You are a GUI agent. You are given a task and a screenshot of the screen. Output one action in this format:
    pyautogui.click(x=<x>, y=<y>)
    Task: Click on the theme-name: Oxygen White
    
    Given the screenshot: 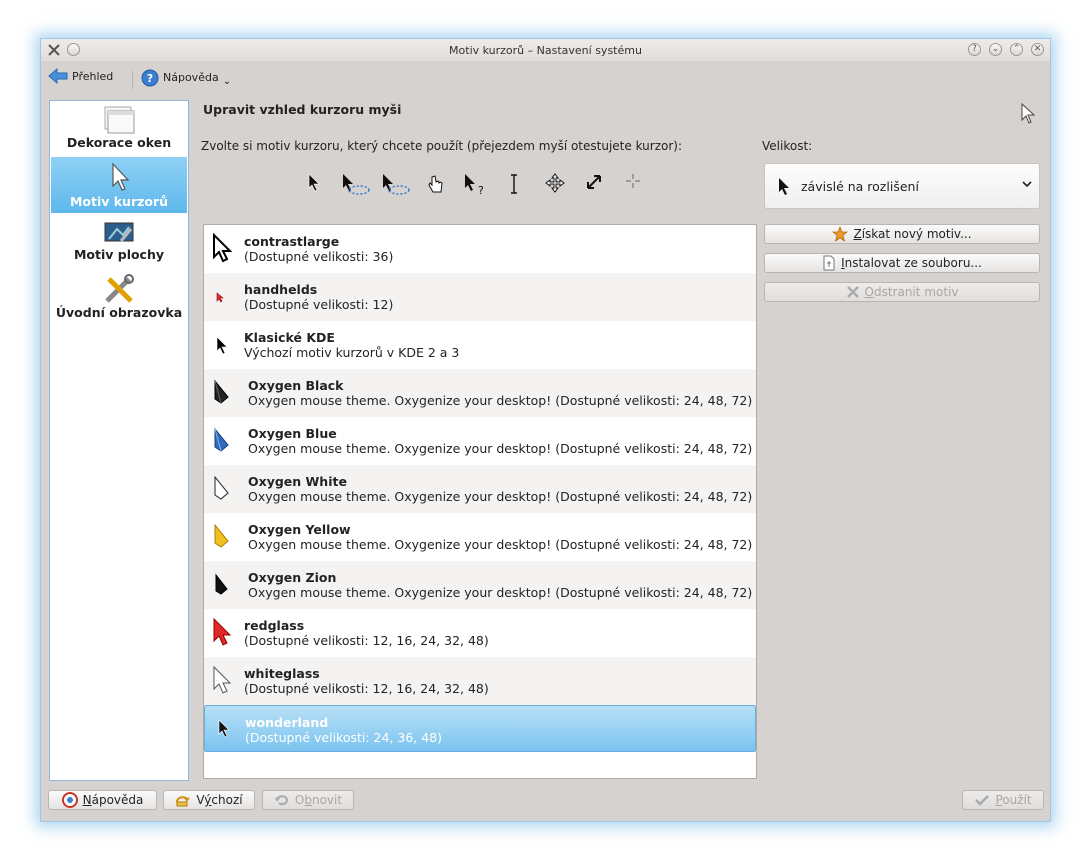 What is the action you would take?
    pyautogui.click(x=297, y=481)
    